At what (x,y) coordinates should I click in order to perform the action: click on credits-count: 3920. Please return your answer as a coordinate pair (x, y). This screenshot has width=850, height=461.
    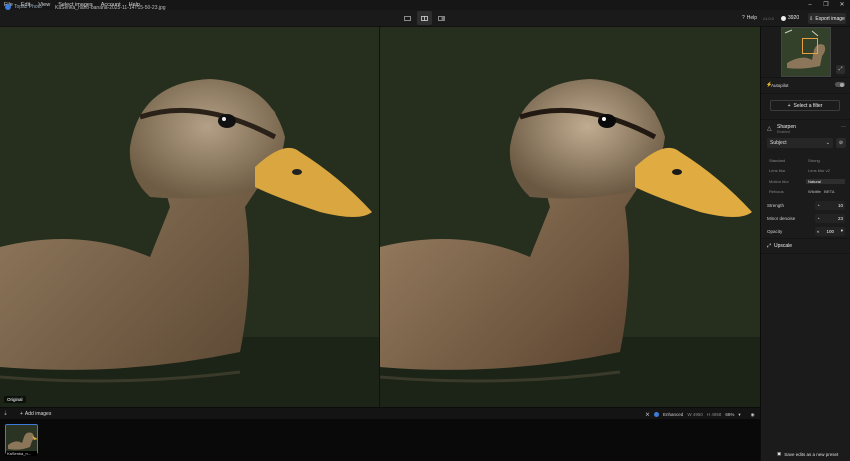
    Looking at the image, I should click on (794, 18).